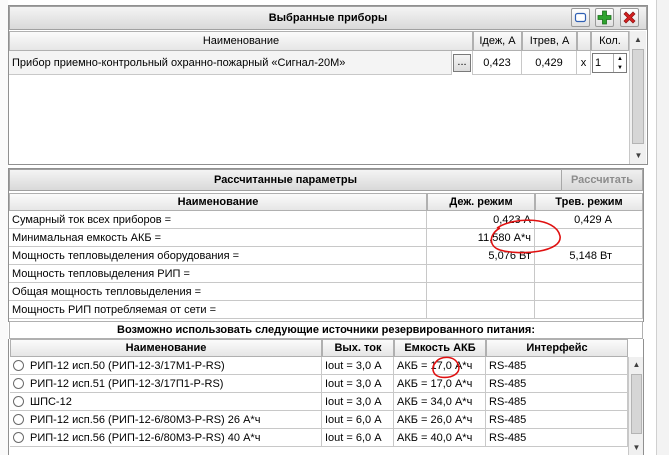 Image resolution: width=669 pixels, height=455 pixels. I want to click on device-alarm-current-text: 0,429, so click(549, 62).